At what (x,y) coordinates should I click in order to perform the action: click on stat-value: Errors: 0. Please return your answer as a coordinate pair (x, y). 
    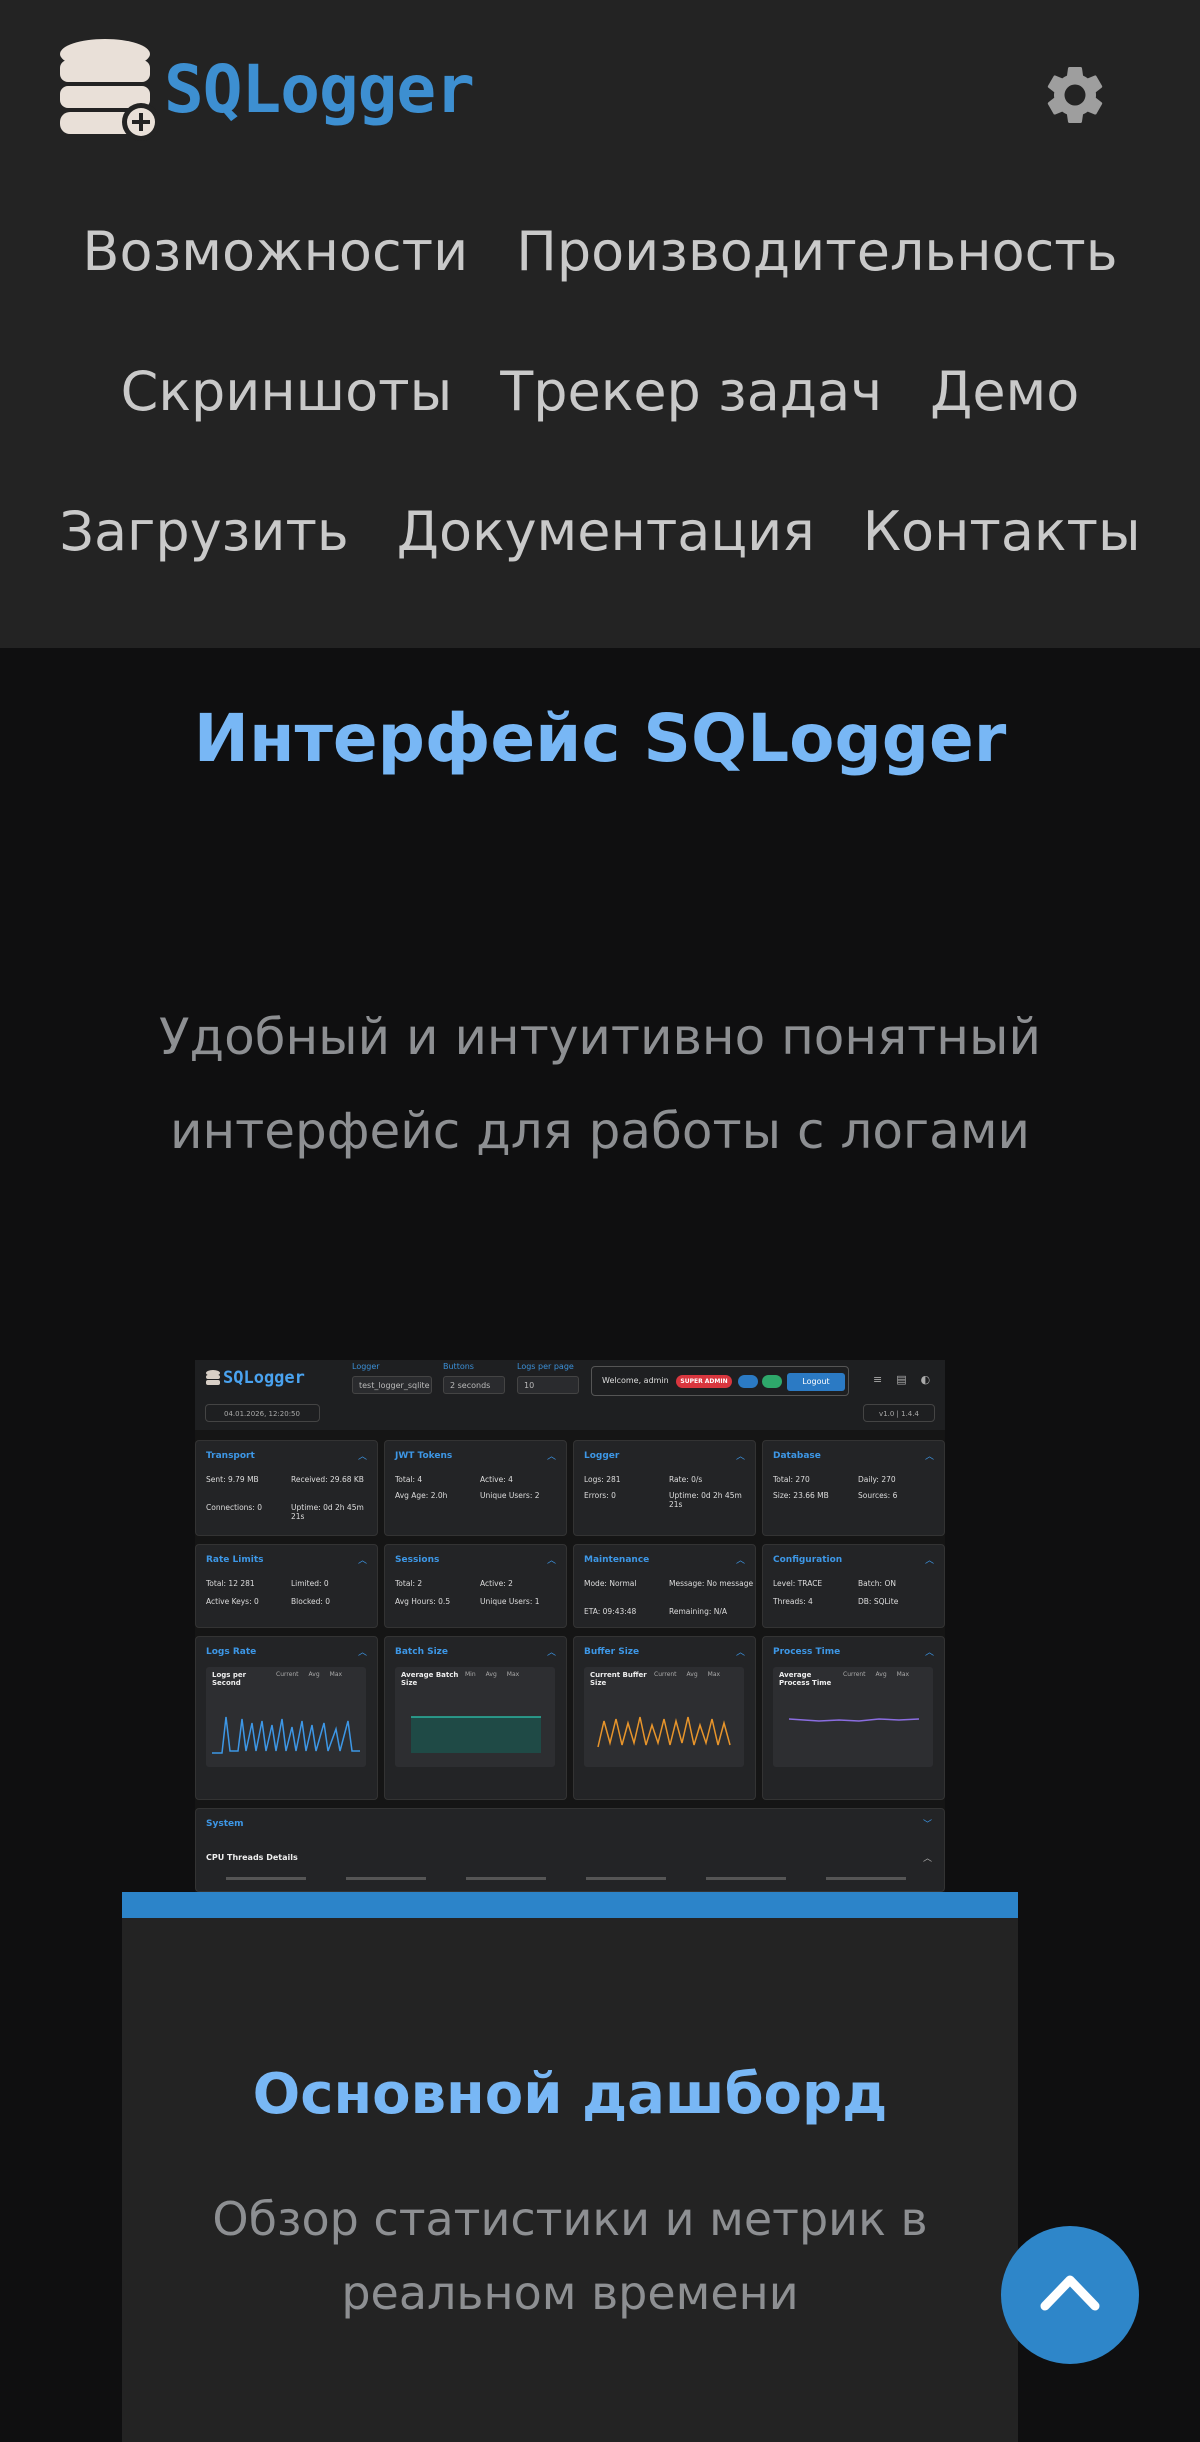
    Looking at the image, I should click on (600, 1495).